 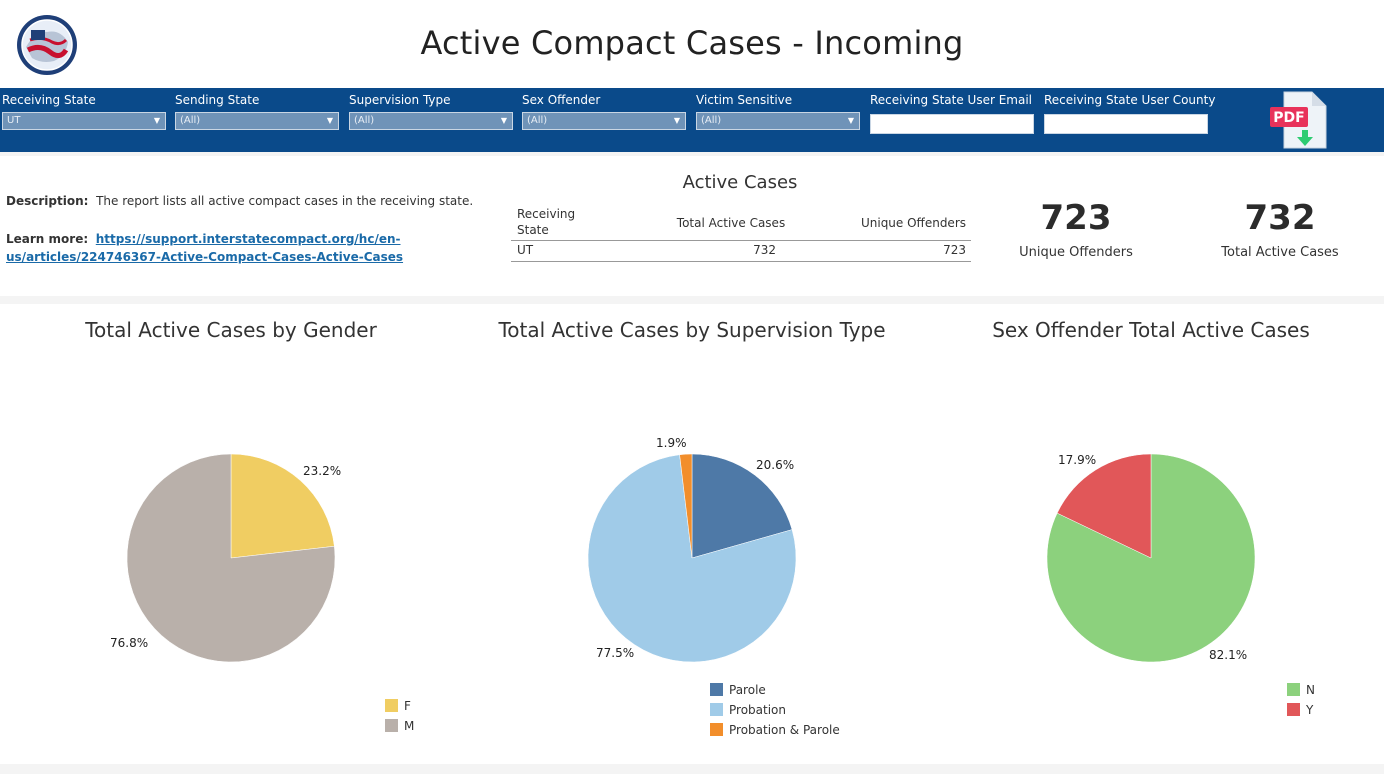 What do you see at coordinates (399, 726) in the screenshot?
I see `legend-item-m: M` at bounding box center [399, 726].